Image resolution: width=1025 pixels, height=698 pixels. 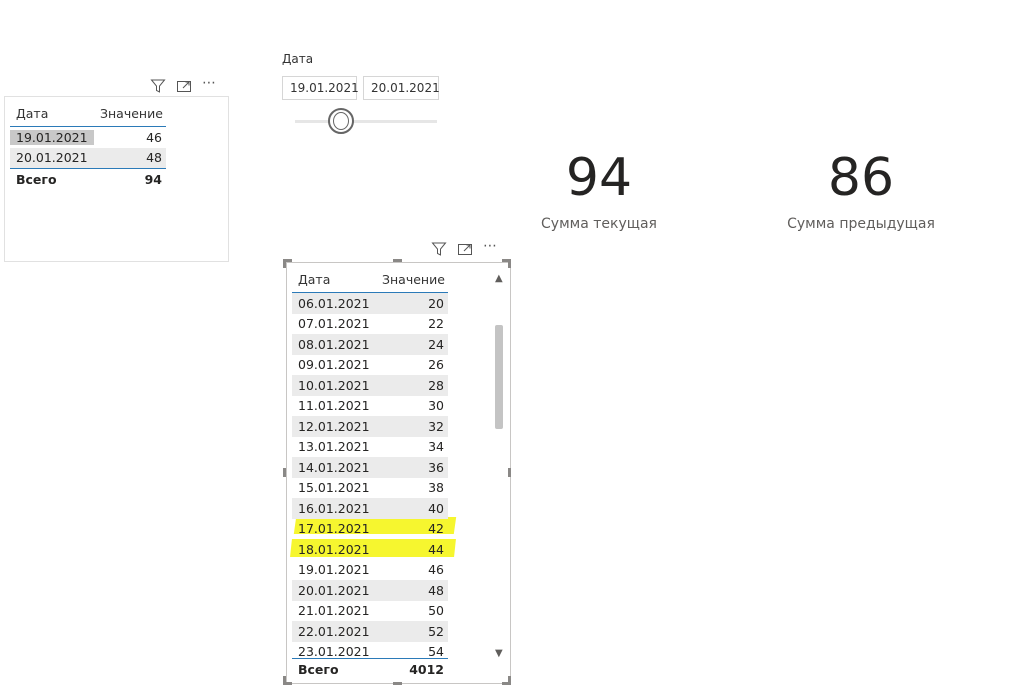 I want to click on cell-value: 42, so click(x=412, y=528).